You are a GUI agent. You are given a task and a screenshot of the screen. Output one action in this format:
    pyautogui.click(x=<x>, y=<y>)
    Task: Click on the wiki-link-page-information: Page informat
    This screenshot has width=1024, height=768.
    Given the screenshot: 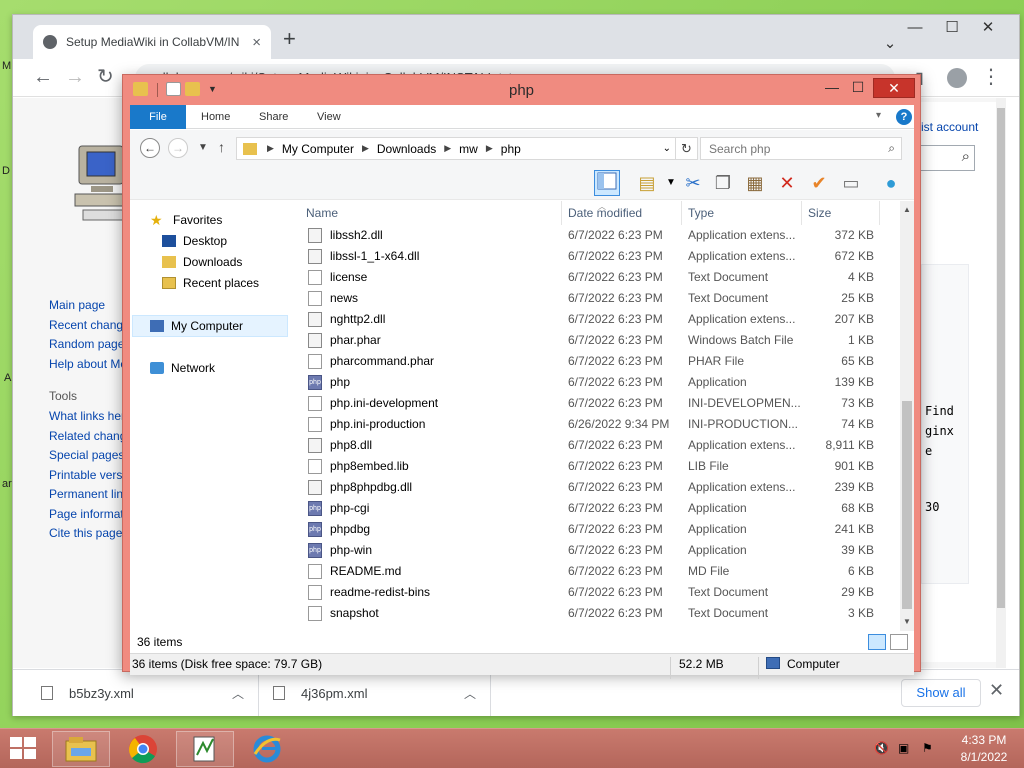 What is the action you would take?
    pyautogui.click(x=88, y=515)
    